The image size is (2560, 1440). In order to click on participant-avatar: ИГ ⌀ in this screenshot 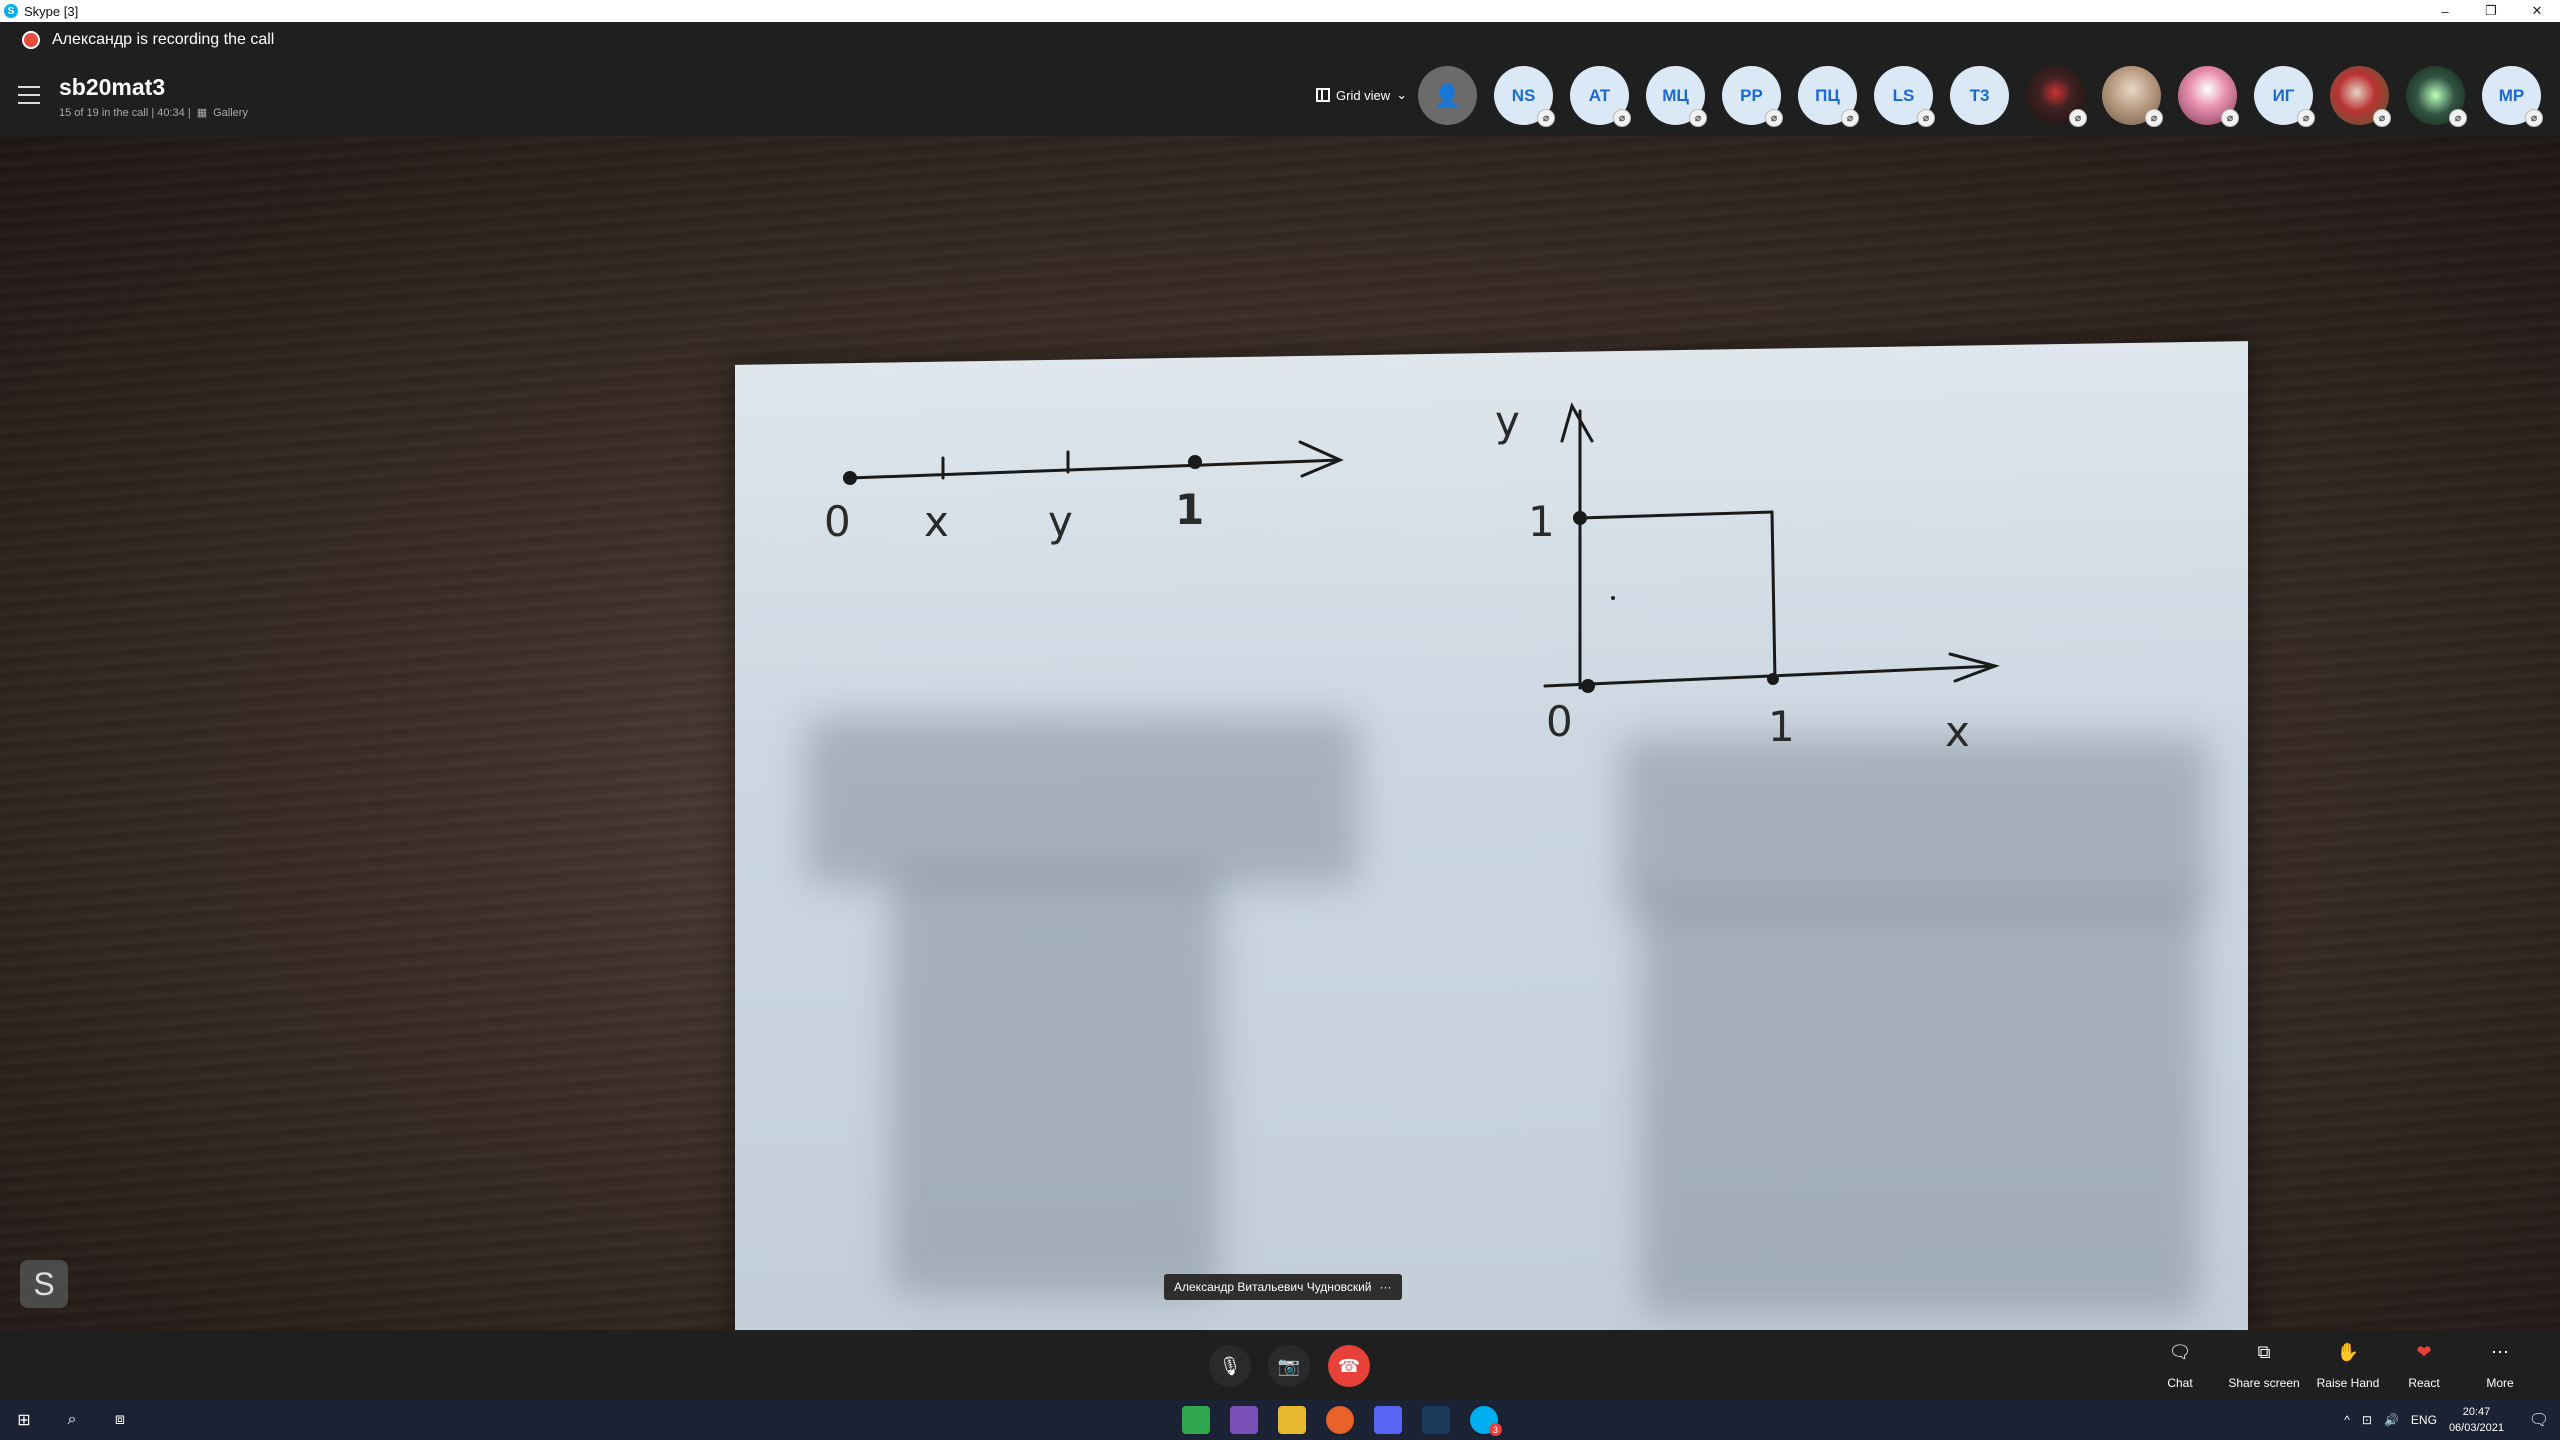, I will do `click(2284, 96)`.